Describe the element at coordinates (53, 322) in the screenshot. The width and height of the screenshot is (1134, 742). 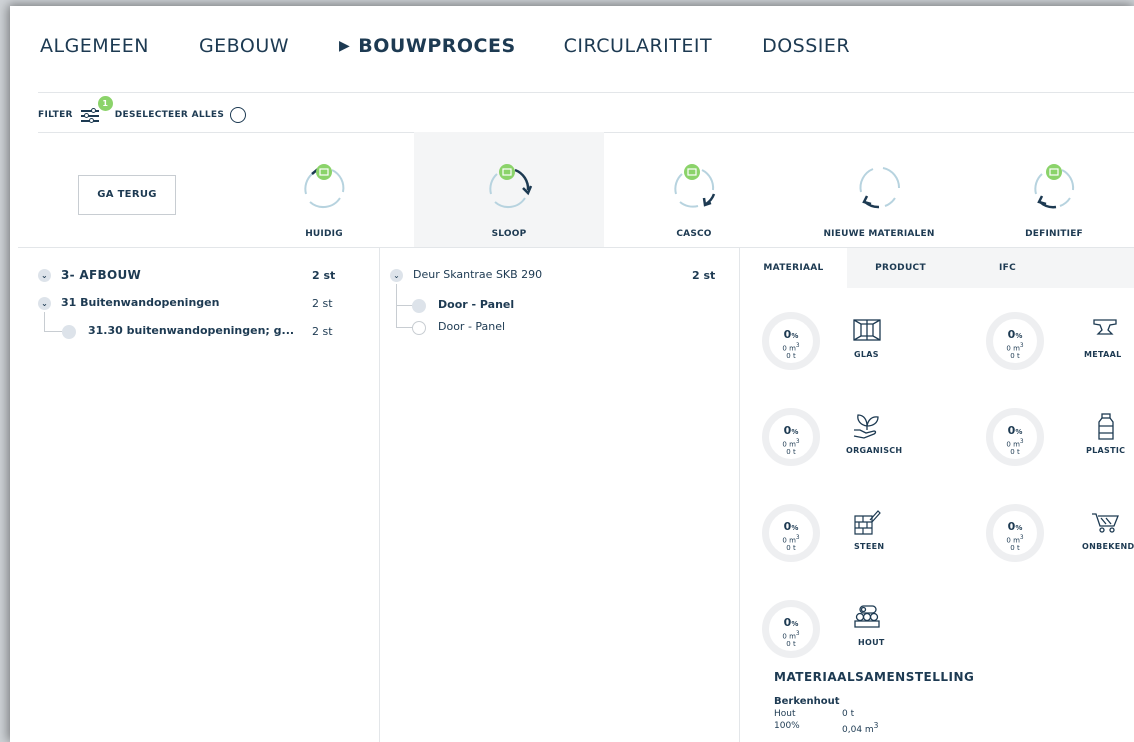
I see `tree-connector` at that location.